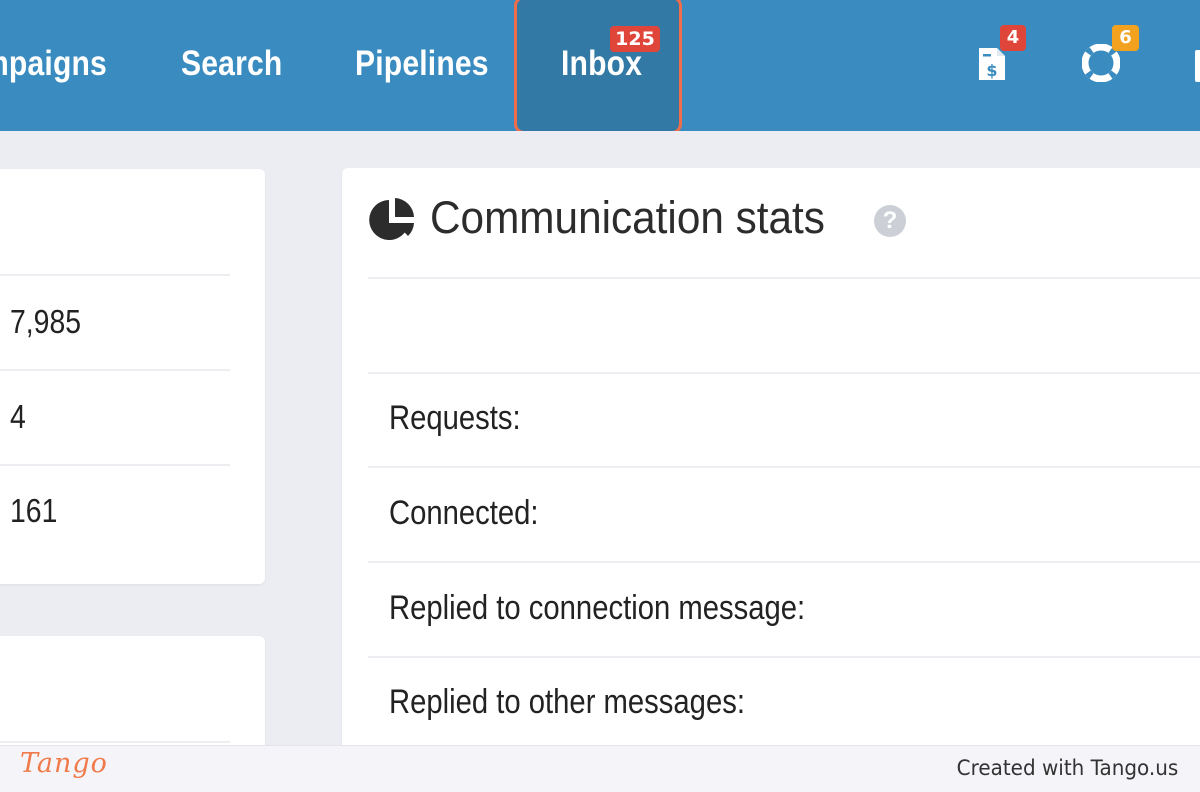 The image size is (1200, 792). Describe the element at coordinates (1013, 38) in the screenshot. I see `invoice-count-badge: 4` at that location.